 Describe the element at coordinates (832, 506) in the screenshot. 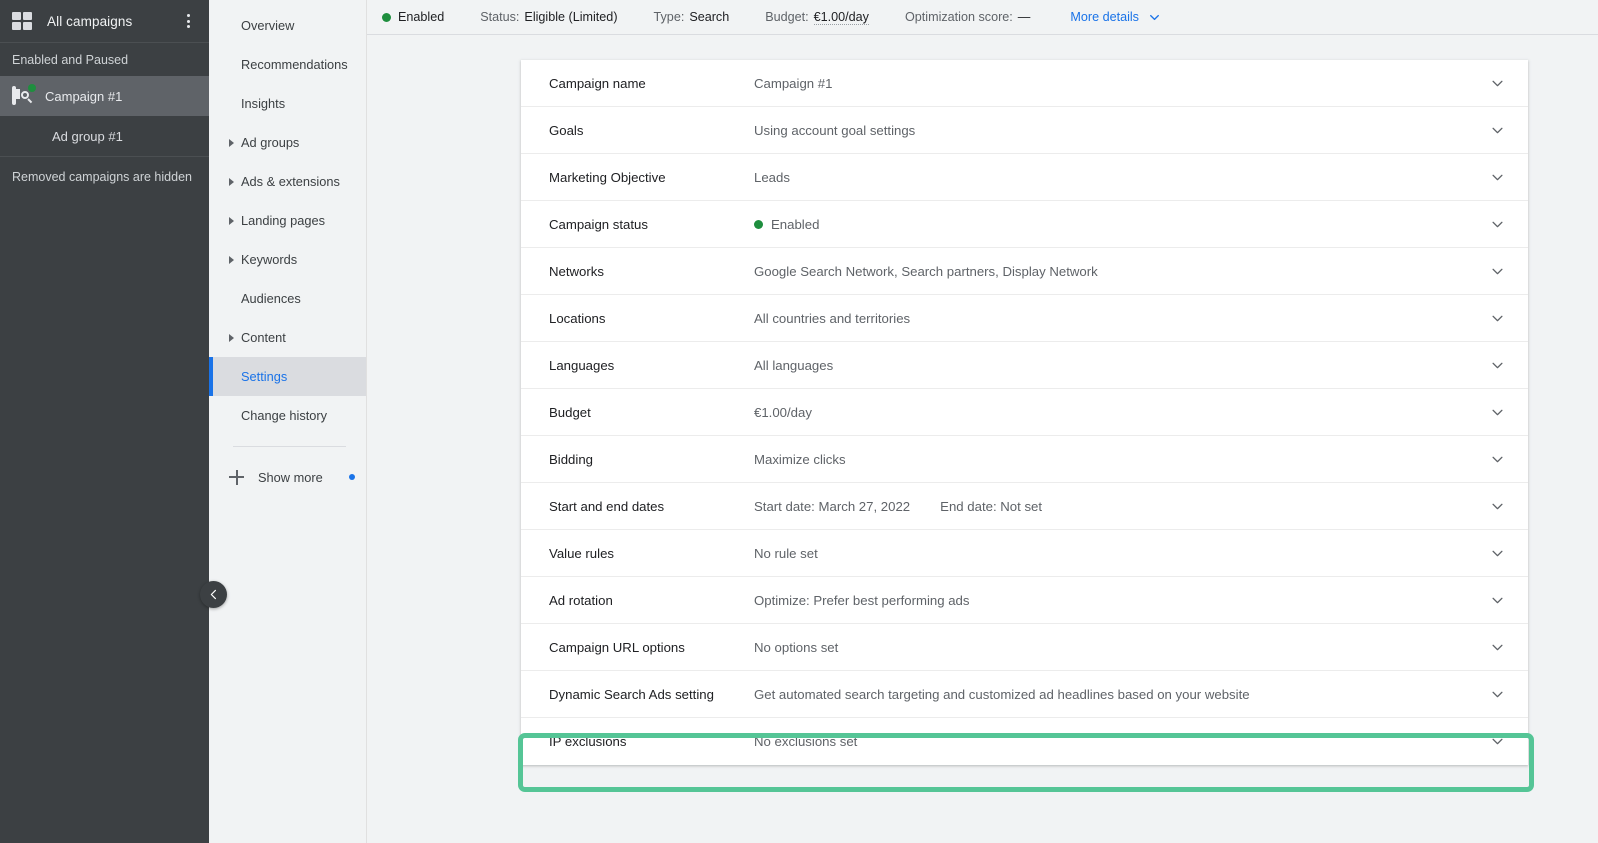

I see `setting-value-start-date: Start date: March 27, 2022` at that location.